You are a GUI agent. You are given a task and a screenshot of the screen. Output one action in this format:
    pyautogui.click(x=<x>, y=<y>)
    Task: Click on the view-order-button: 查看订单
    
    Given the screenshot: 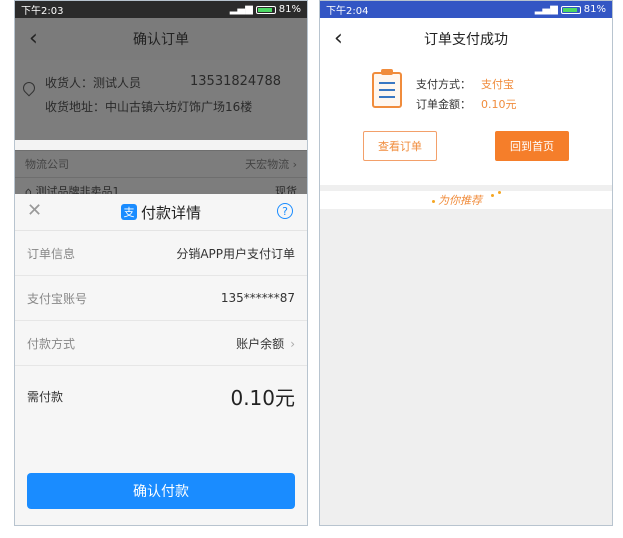 What is the action you would take?
    pyautogui.click(x=400, y=146)
    